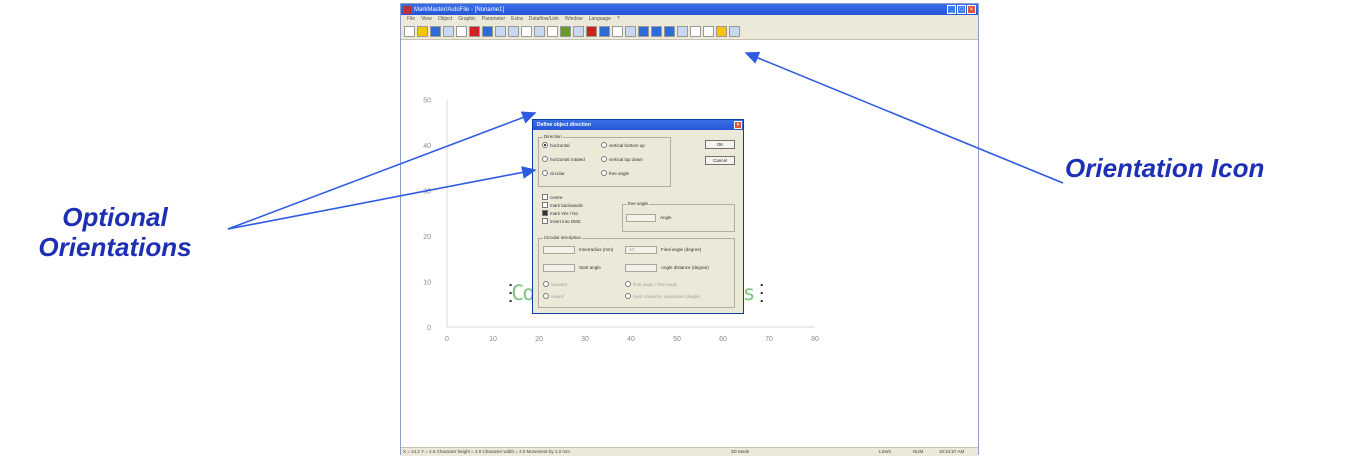 The width and height of the screenshot is (1359, 457). I want to click on arrow-to-orientation-icon, so click(904, 117).